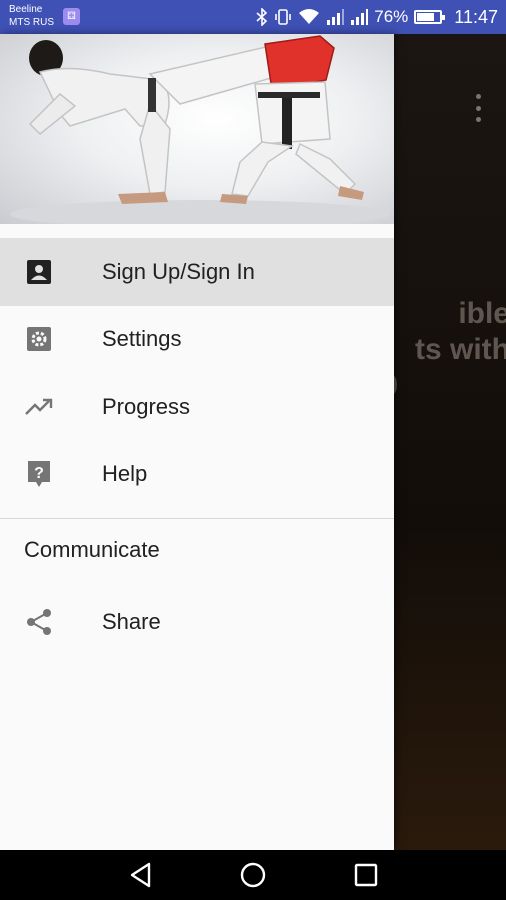 The width and height of the screenshot is (506, 900). What do you see at coordinates (197, 474) in the screenshot?
I see `menu-item-help: ? Help` at bounding box center [197, 474].